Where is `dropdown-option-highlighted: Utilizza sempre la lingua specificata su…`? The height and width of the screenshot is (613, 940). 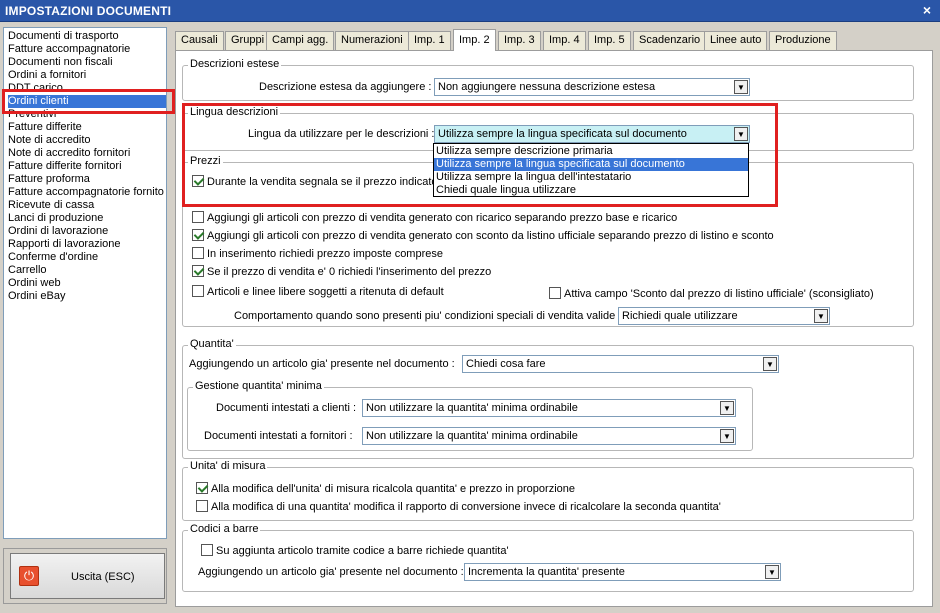 dropdown-option-highlighted: Utilizza sempre la lingua specificata su… is located at coordinates (591, 164).